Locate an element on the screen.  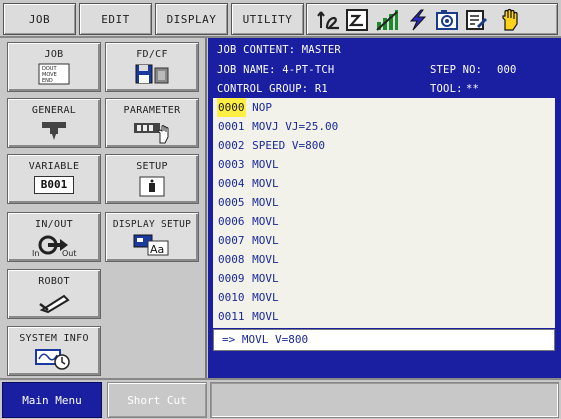
hand-icon is located at coordinates (509, 20).